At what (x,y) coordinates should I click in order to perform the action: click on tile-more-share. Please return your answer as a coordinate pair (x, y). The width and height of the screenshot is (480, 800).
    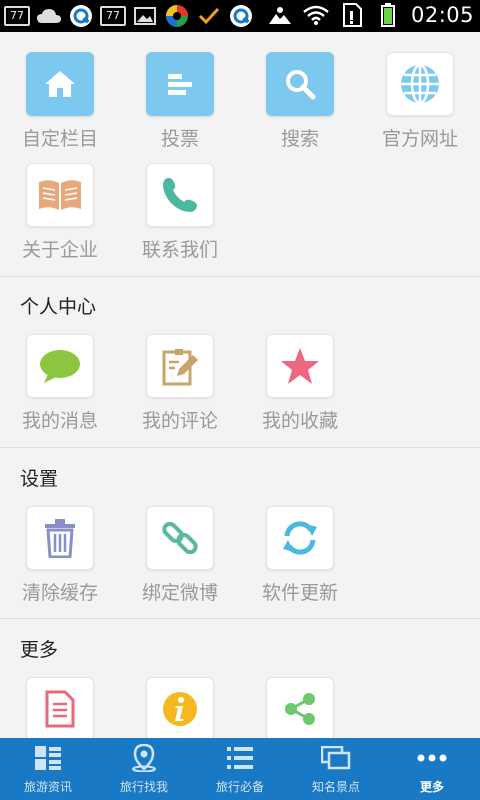
    Looking at the image, I should click on (300, 707).